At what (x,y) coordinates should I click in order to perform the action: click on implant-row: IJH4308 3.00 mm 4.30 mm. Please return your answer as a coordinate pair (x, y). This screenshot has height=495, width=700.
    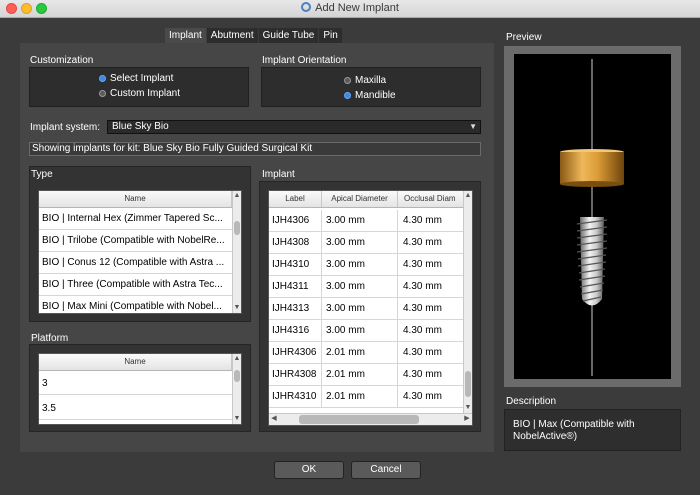
    Looking at the image, I should click on (366, 243).